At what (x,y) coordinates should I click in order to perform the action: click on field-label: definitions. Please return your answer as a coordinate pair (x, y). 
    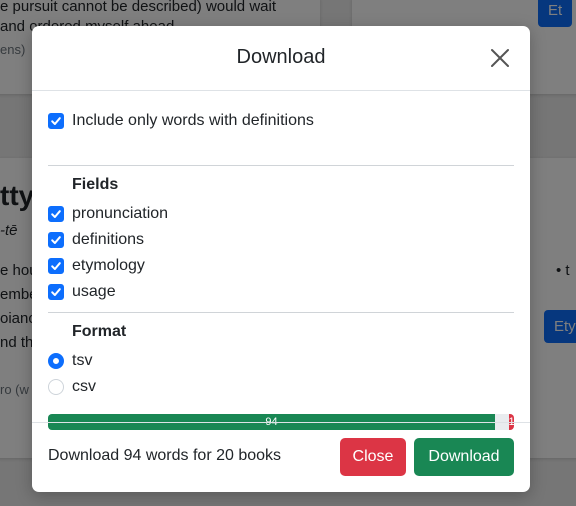
    Looking at the image, I should click on (108, 239).